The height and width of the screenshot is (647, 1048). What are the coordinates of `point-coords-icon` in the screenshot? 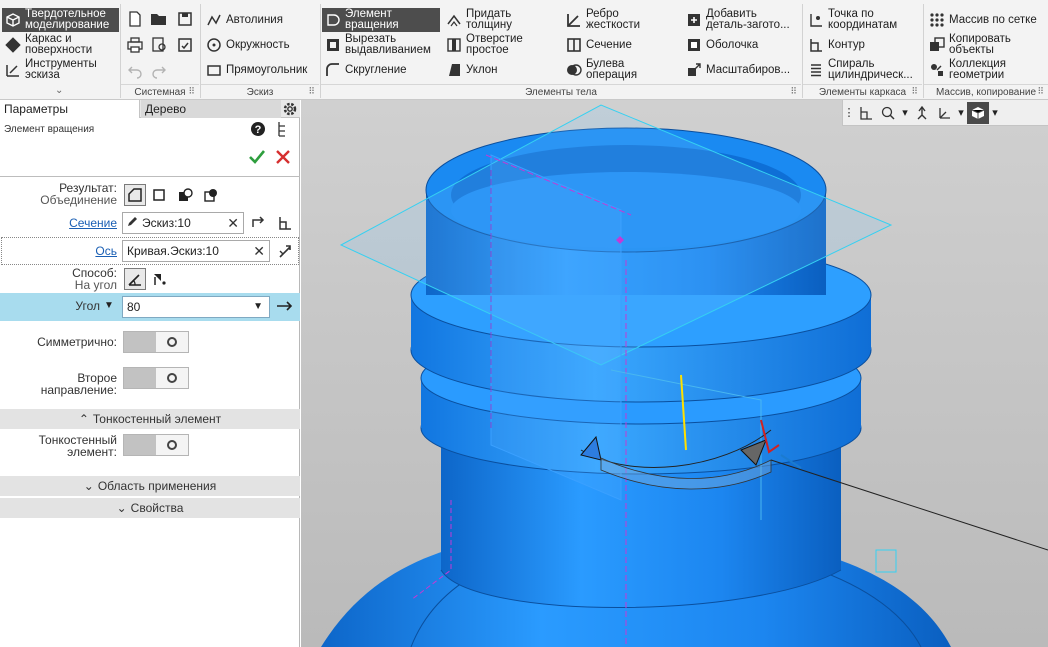 It's located at (816, 20).